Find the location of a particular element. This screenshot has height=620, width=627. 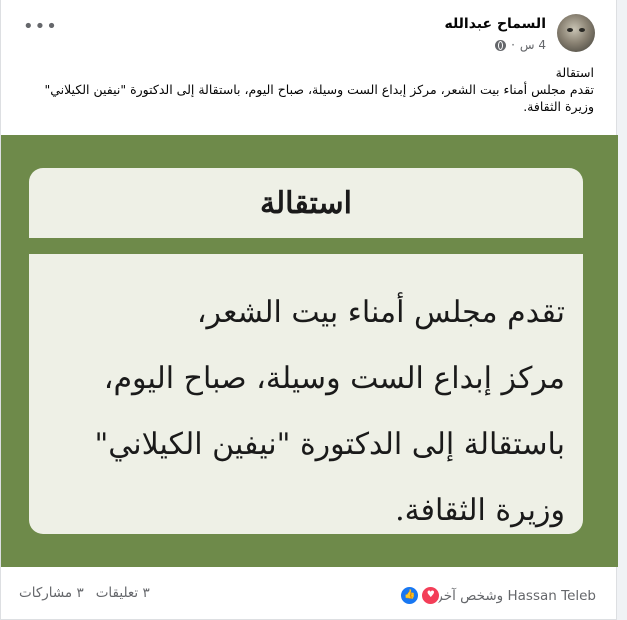

globe-icon is located at coordinates (501, 45).